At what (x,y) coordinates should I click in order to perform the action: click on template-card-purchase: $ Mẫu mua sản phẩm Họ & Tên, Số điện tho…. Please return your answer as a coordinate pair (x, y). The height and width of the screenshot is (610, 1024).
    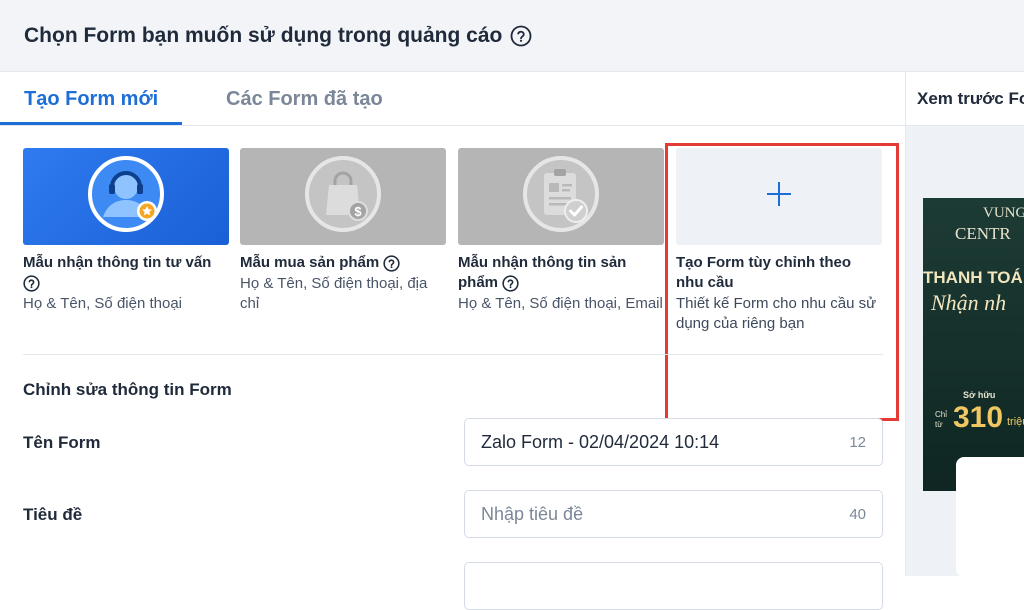
    Looking at the image, I should click on (343, 231).